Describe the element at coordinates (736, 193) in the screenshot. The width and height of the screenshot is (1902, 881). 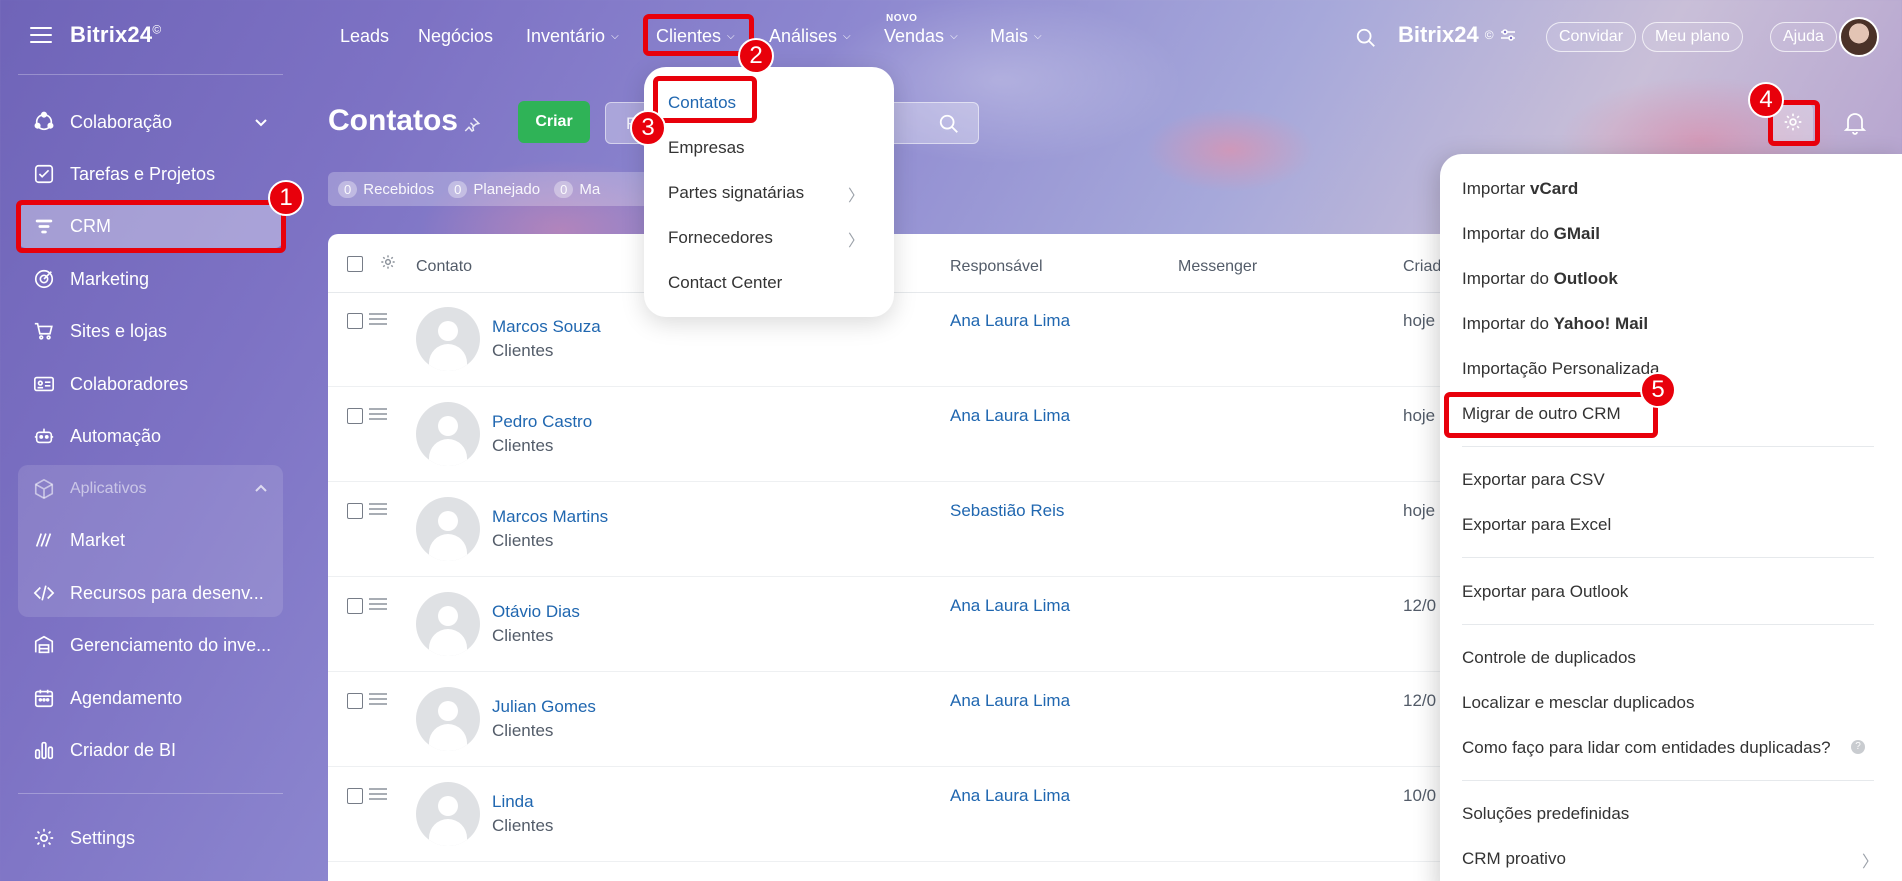
I see `menu-item-partes-signatarias: Partes signatárias` at that location.